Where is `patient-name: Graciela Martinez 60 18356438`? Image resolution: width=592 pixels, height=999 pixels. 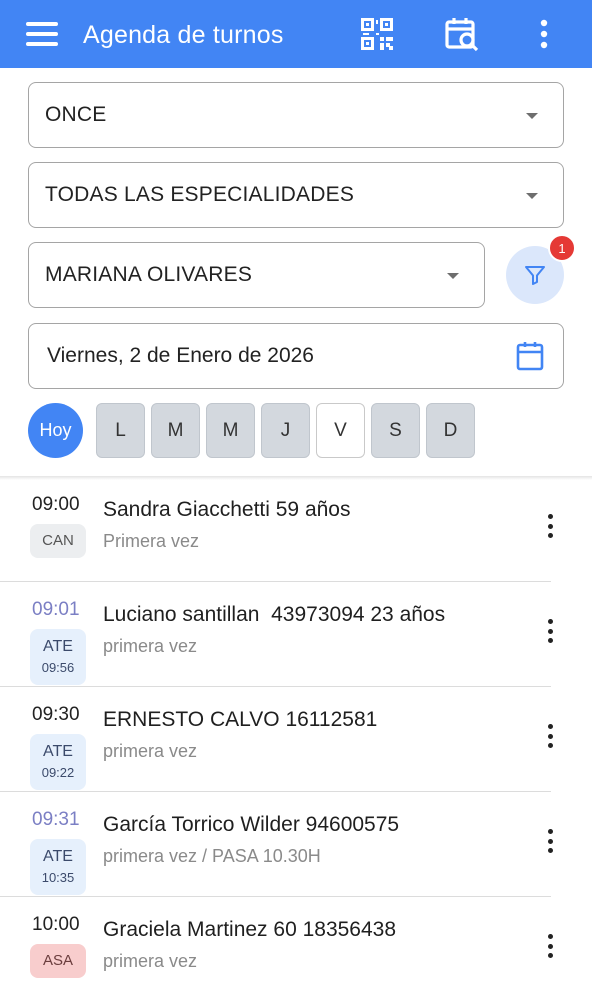 patient-name: Graciela Martinez 60 18356438 is located at coordinates (250, 929).